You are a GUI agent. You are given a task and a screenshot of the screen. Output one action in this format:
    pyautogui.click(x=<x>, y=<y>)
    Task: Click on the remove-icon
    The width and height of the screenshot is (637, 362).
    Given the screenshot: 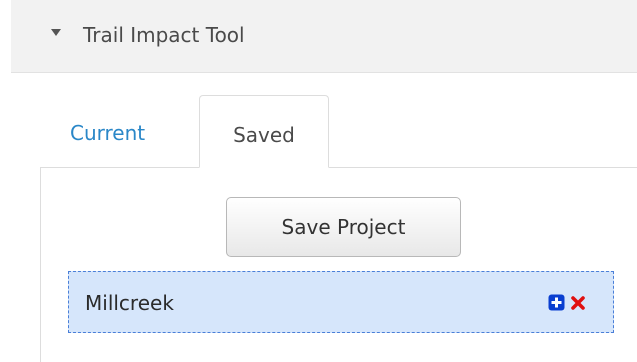 What is the action you would take?
    pyautogui.click(x=578, y=303)
    